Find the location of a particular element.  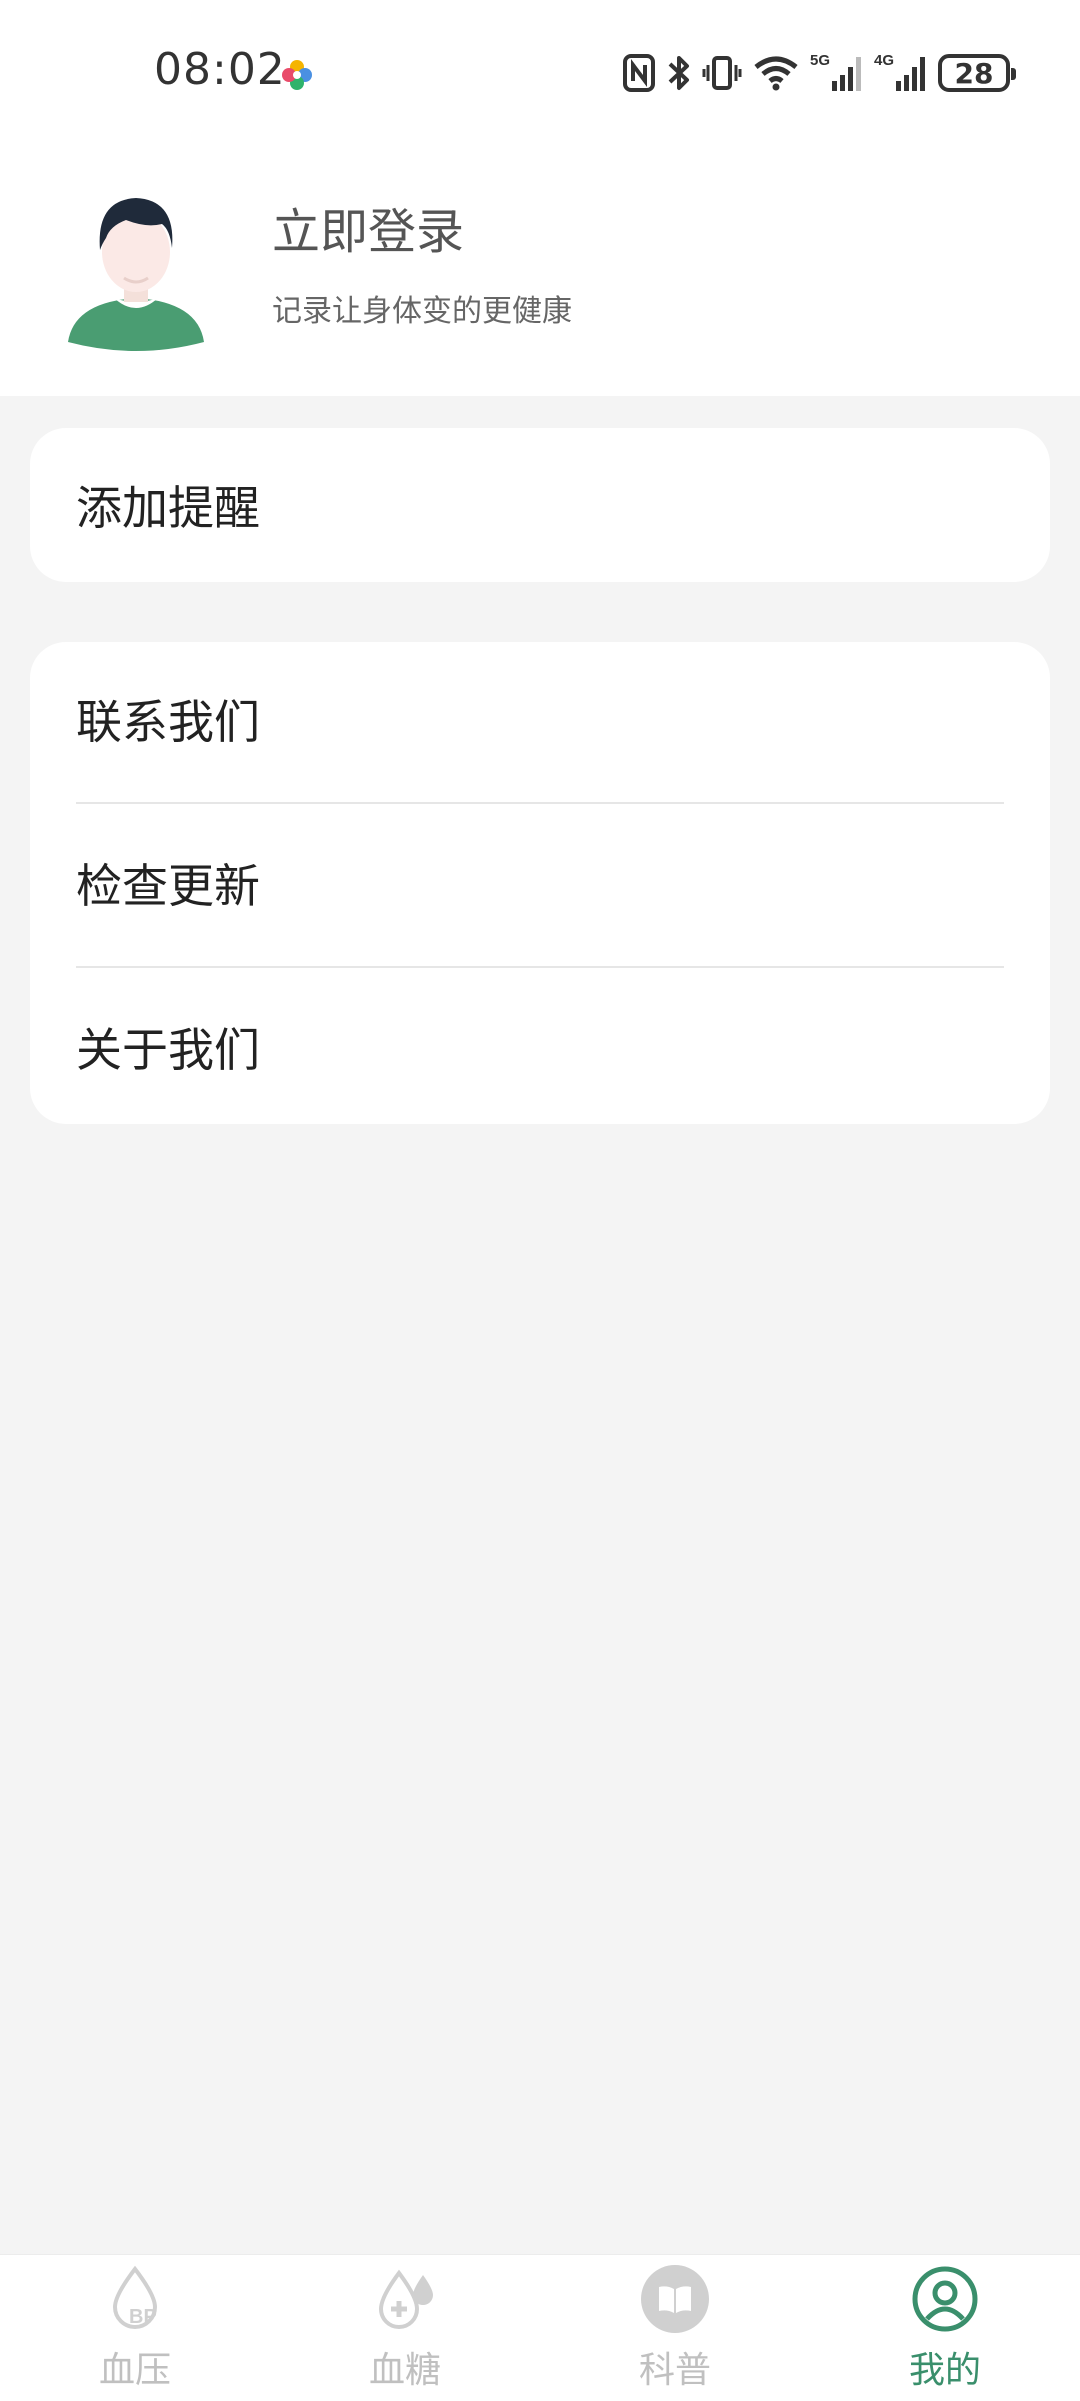

app-notification-icon is located at coordinates (297, 75).